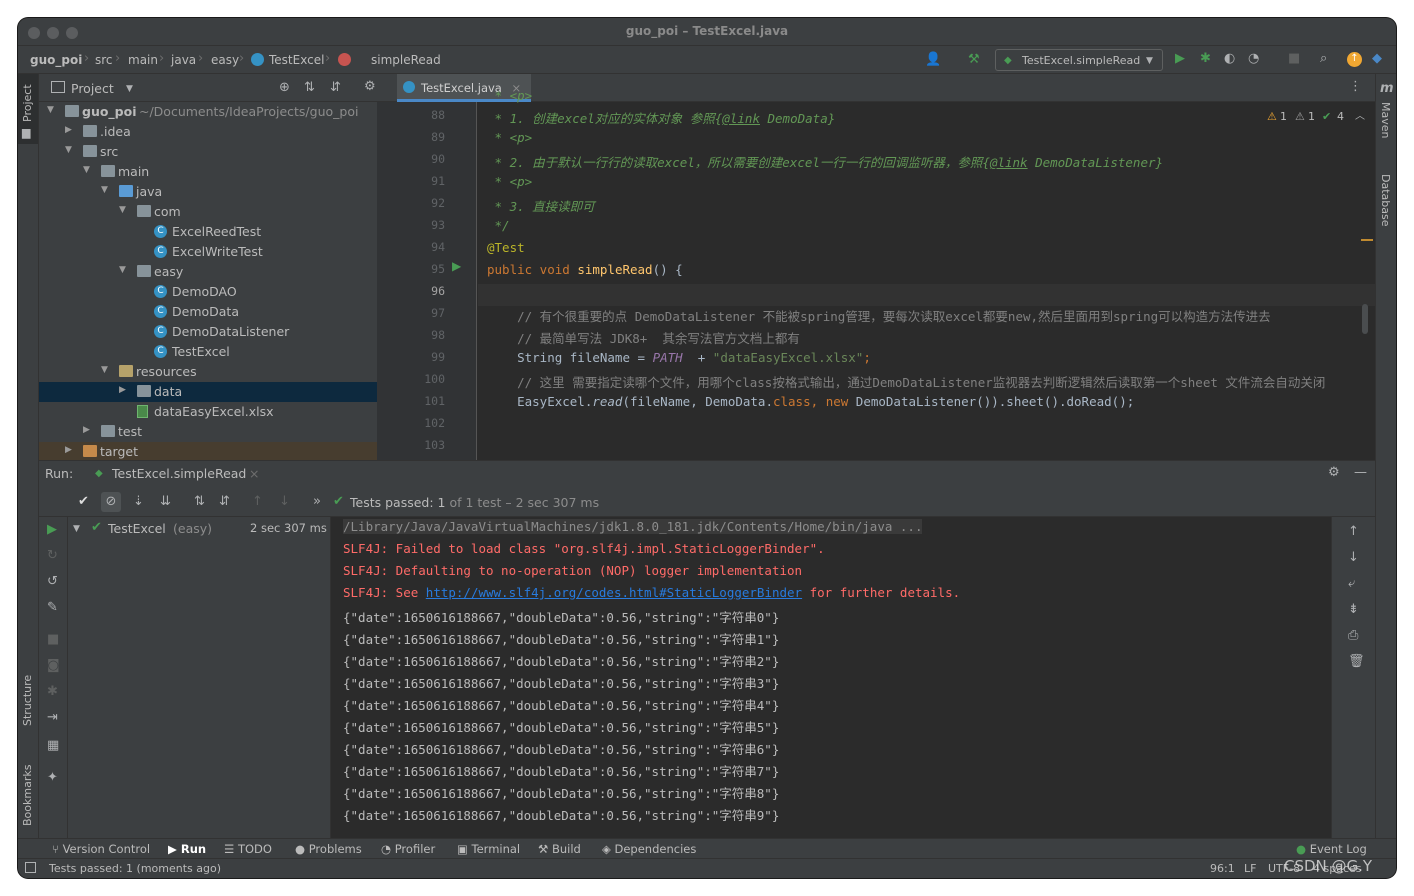 The image size is (1414, 896). I want to click on bookmarks-tool-label: Bookmarks, so click(27, 795).